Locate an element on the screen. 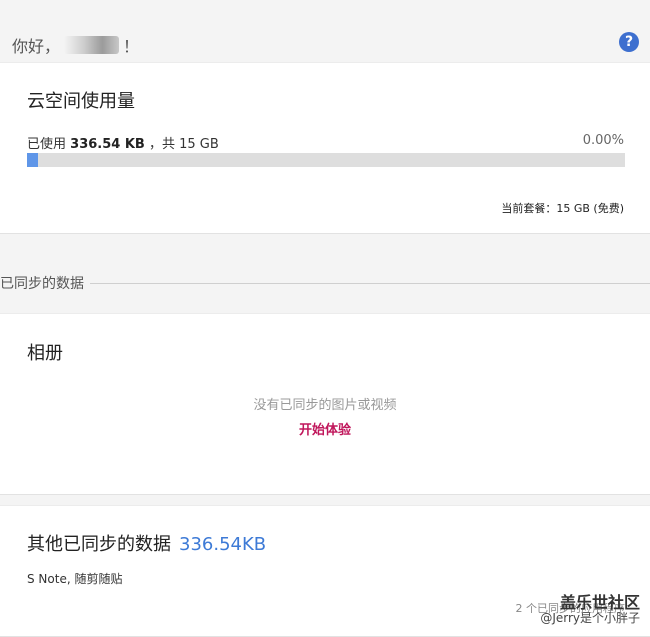 This screenshot has width=650, height=637. storage-usage-text: 已使用 336.54 KB ，共 15 GB is located at coordinates (123, 142).